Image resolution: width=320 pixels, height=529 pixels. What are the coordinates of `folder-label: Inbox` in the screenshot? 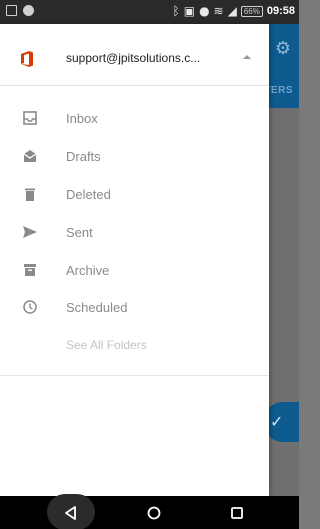 It's located at (82, 118).